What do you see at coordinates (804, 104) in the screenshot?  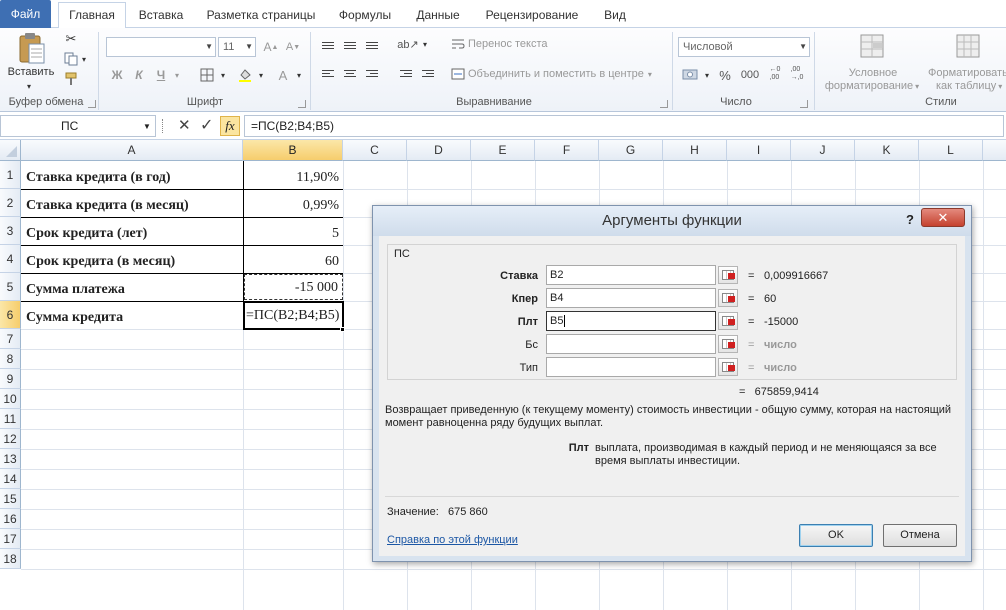 I see `number-launcher-icon` at bounding box center [804, 104].